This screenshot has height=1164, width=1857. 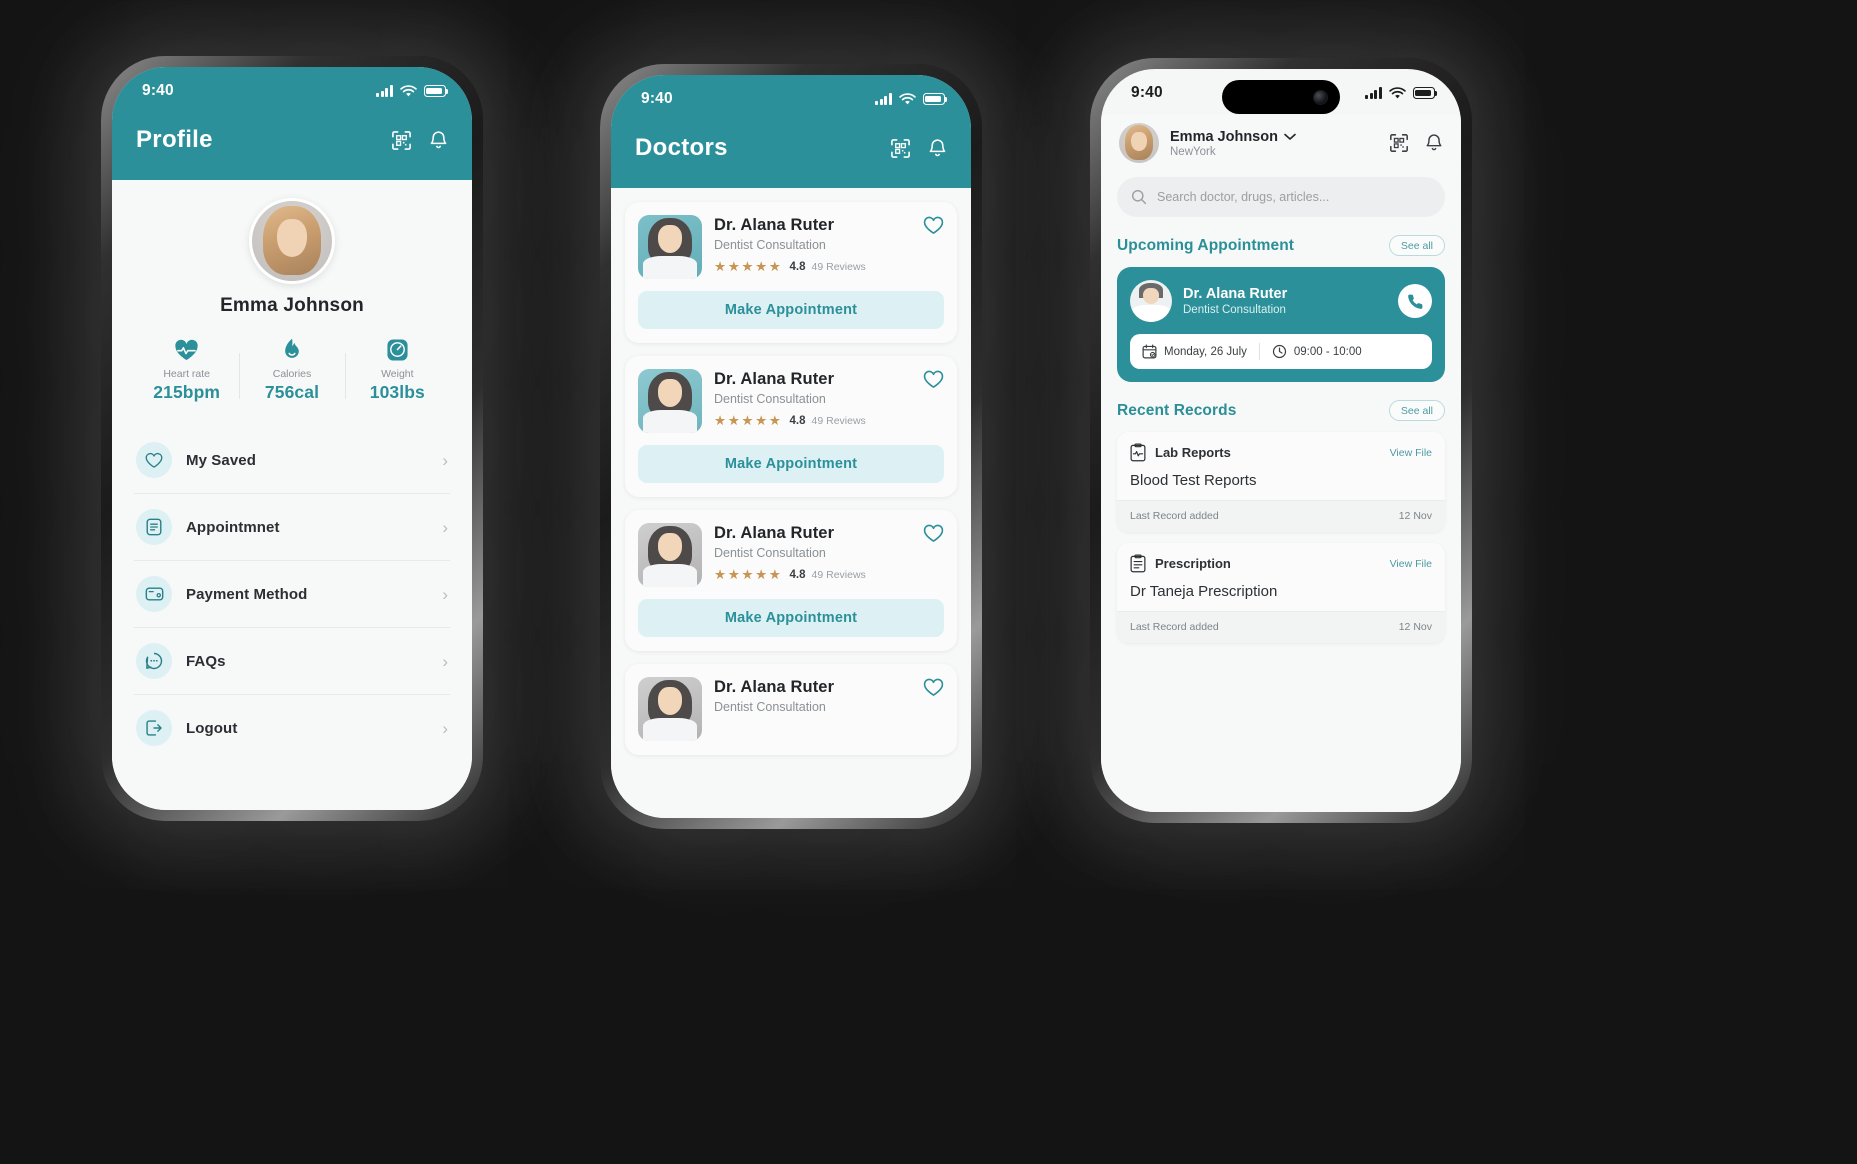 I want to click on chevron-down-icon, so click(x=1290, y=137).